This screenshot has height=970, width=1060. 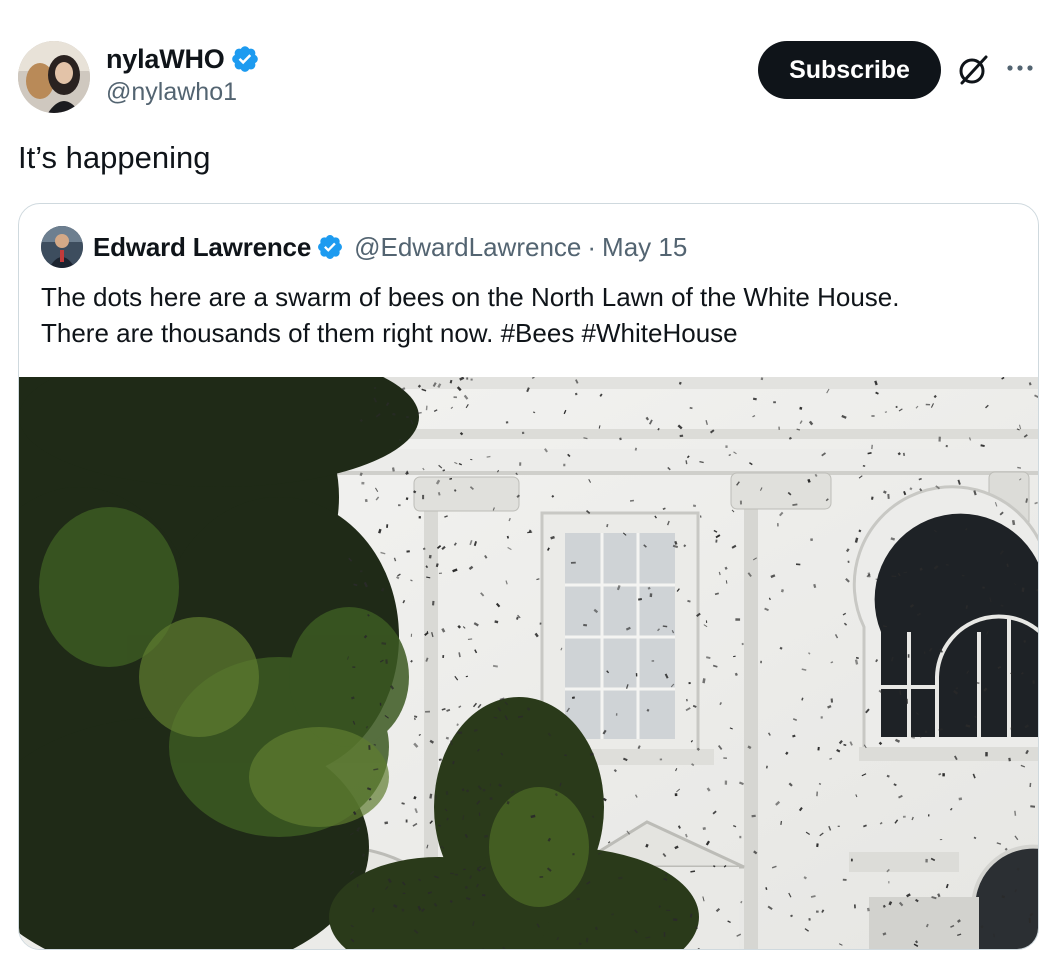 I want to click on post-text: It’s happening, so click(x=114, y=157).